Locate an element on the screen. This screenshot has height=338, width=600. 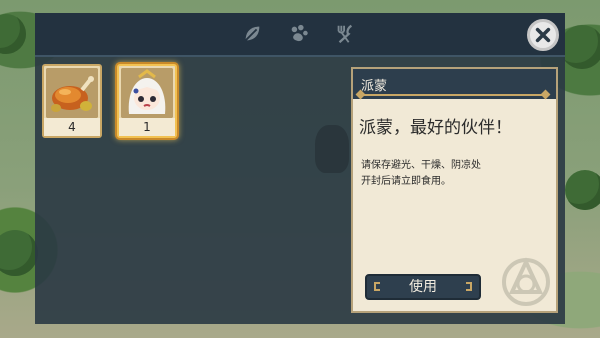
item-name: 派蒙，最好的伙伴！ is located at coordinates (435, 128).